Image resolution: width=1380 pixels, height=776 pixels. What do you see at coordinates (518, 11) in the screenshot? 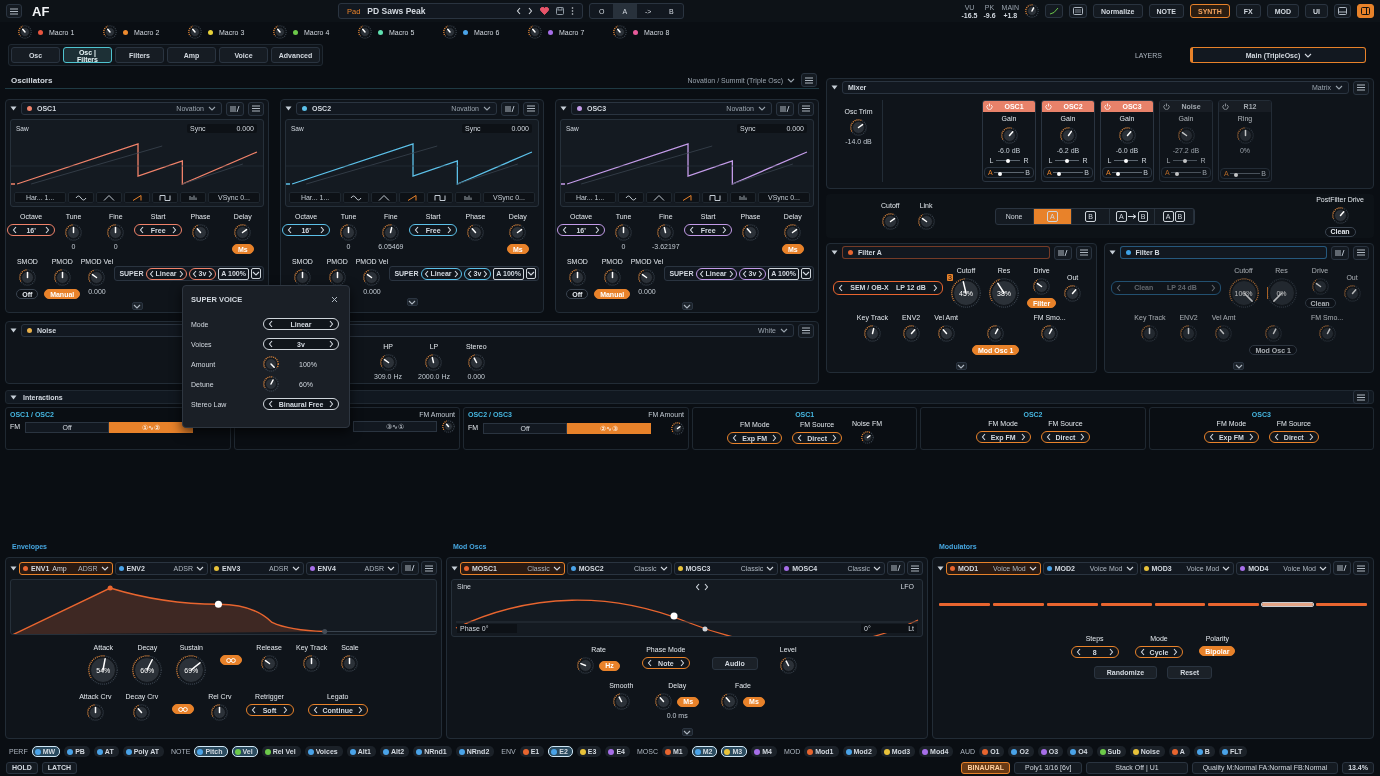
I see `previous-icon` at bounding box center [518, 11].